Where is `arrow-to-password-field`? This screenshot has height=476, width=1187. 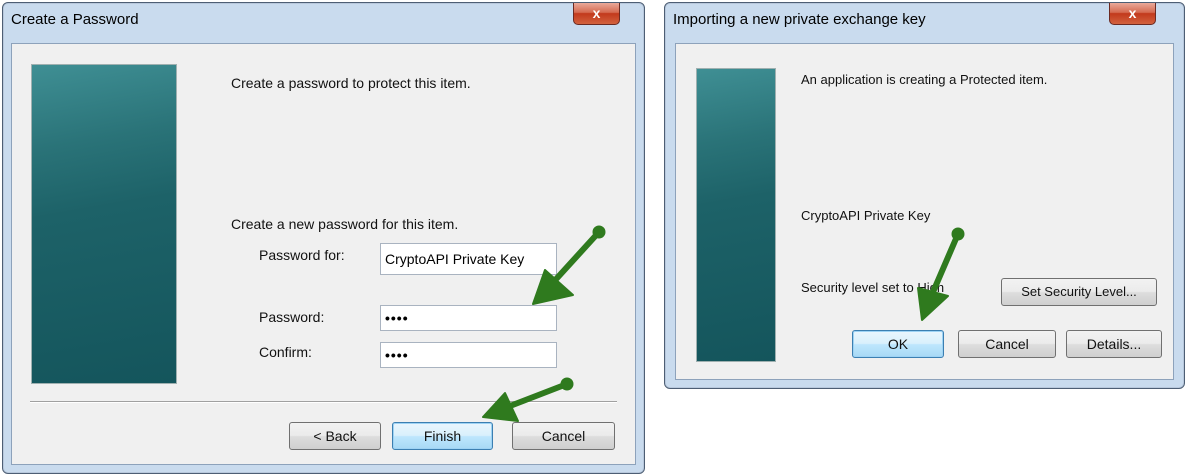
arrow-to-password-field is located at coordinates (569, 265).